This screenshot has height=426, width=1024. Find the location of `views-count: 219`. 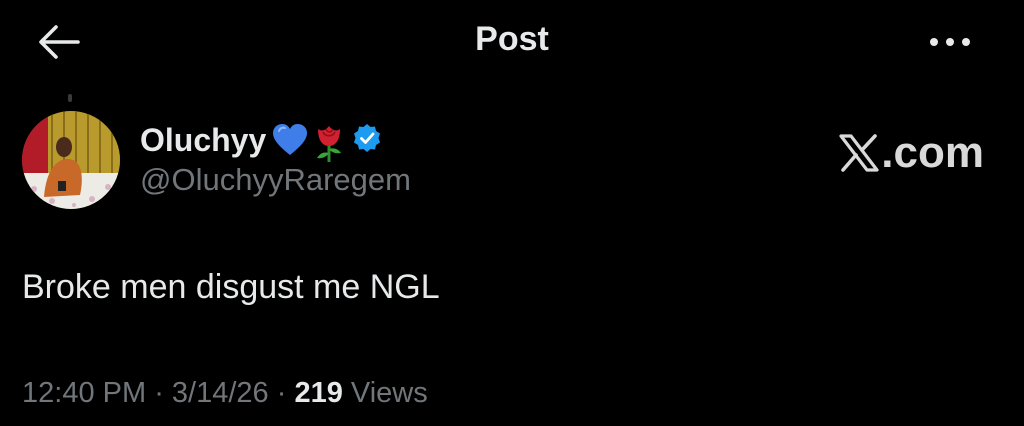

views-count: 219 is located at coordinates (318, 393).